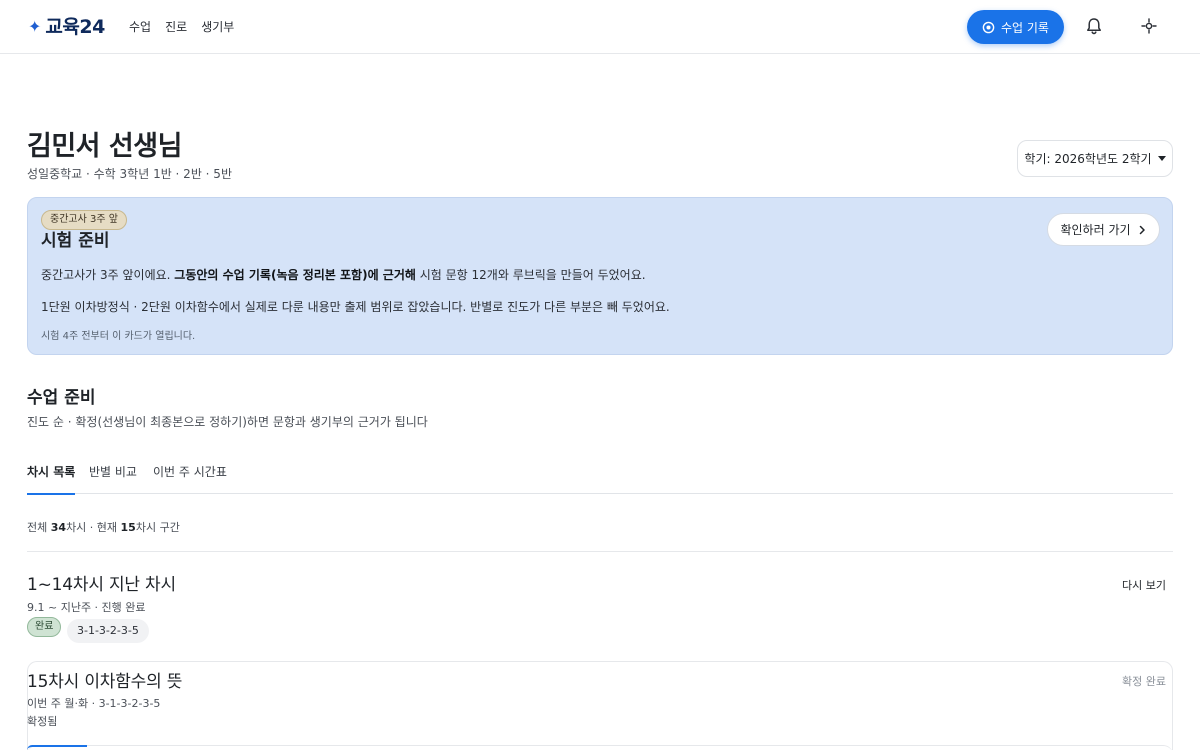 This screenshot has width=1200, height=750. I want to click on confirmed-label: 확정 완료, so click(1144, 681).